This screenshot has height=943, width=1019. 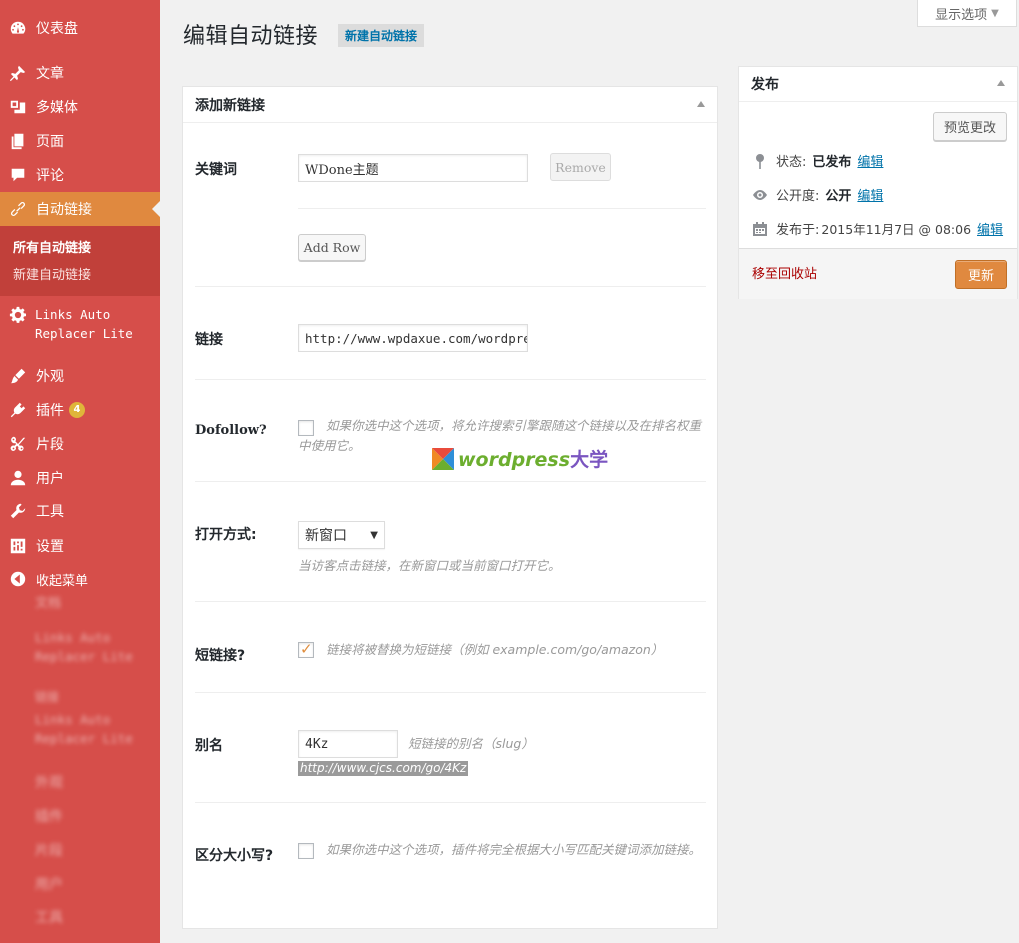 I want to click on publish-actions: 移至回收站 更新, so click(x=878, y=273).